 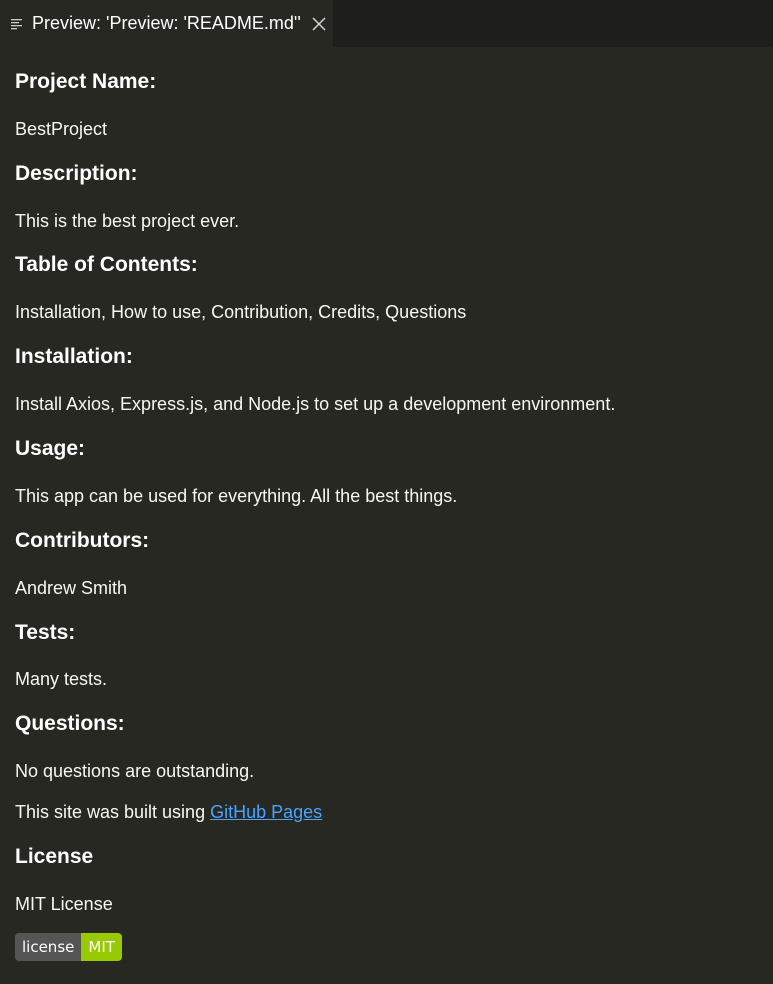 What do you see at coordinates (71, 588) in the screenshot?
I see `contributors-text: Andrew Smith` at bounding box center [71, 588].